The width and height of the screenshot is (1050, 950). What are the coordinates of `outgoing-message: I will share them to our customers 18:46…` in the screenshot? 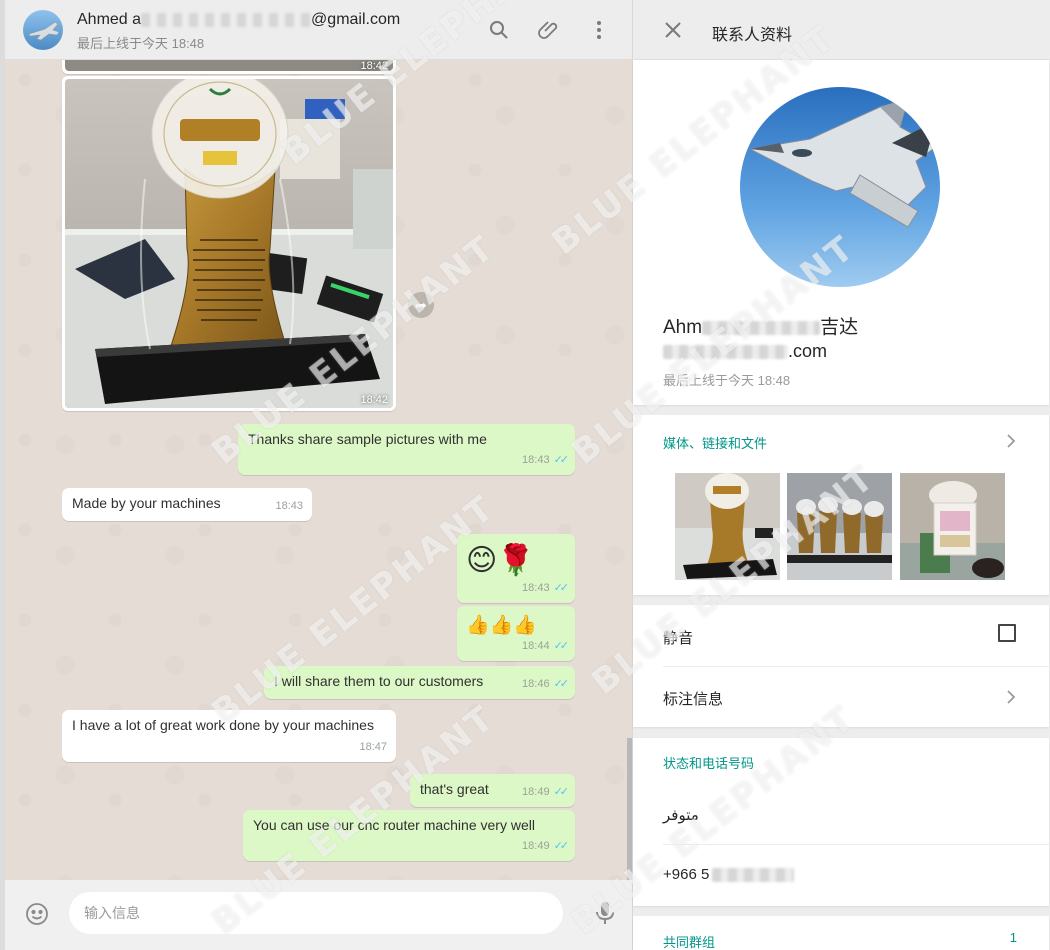 It's located at (419, 682).